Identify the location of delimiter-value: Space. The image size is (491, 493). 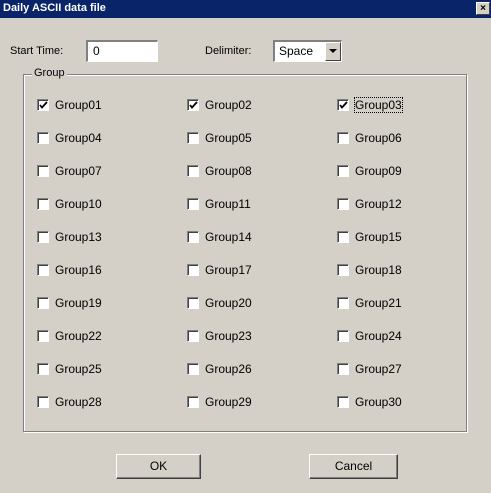
(296, 51).